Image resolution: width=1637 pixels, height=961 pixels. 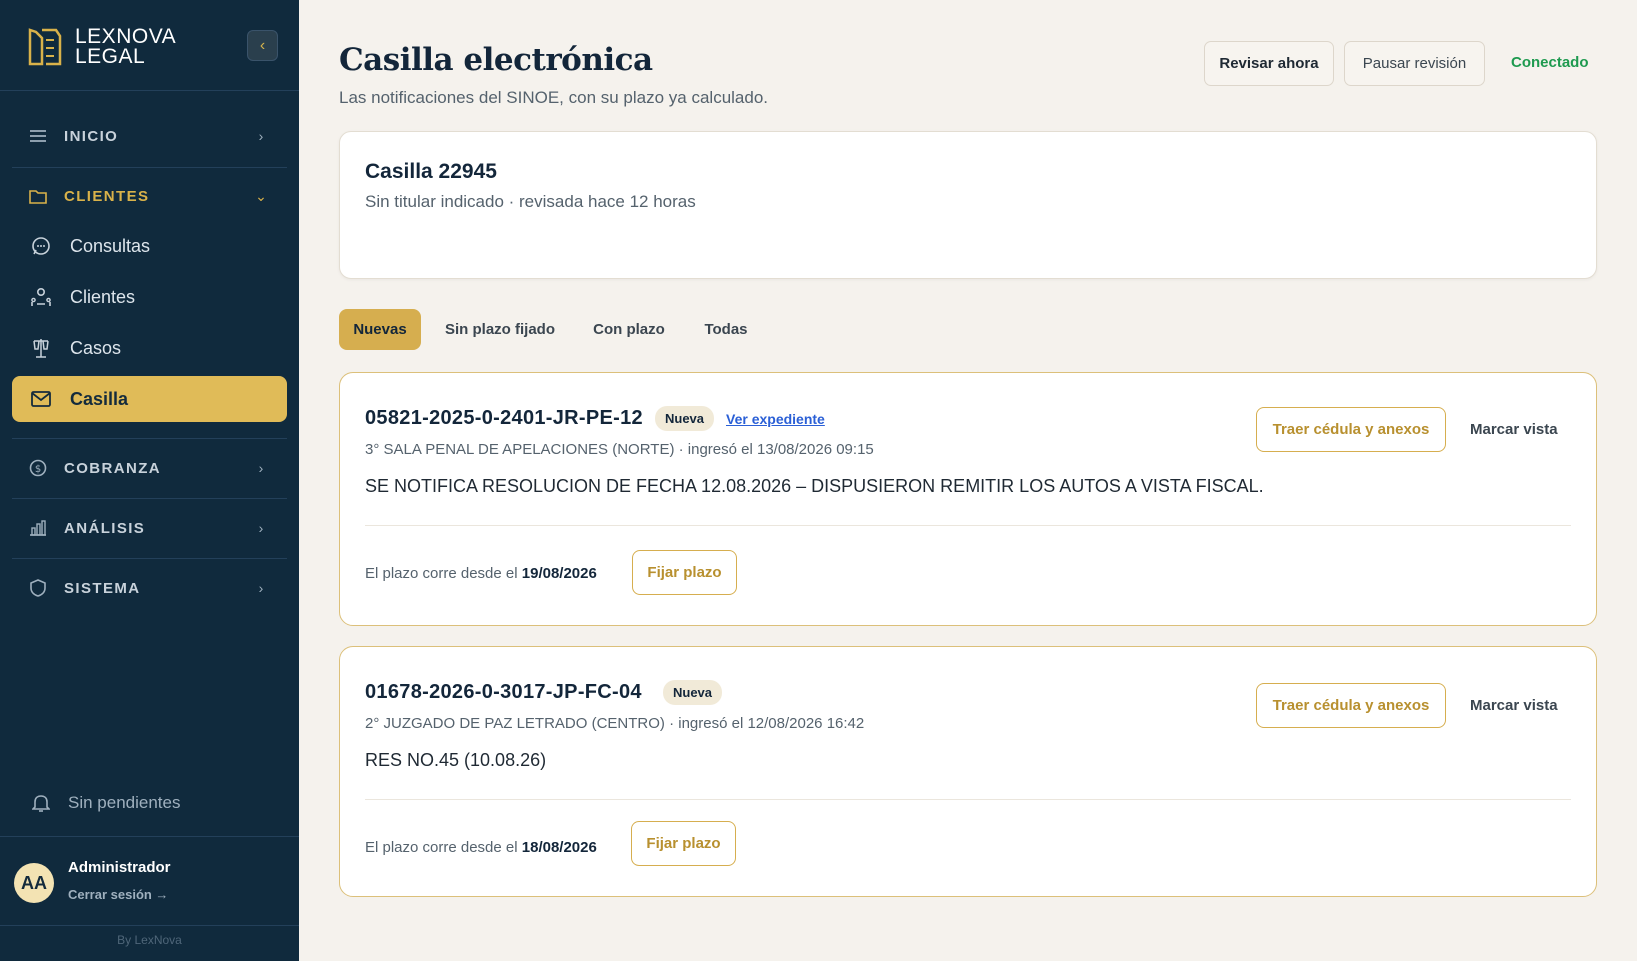 What do you see at coordinates (107, 196) in the screenshot?
I see `nav-section-label: CLIENTES` at bounding box center [107, 196].